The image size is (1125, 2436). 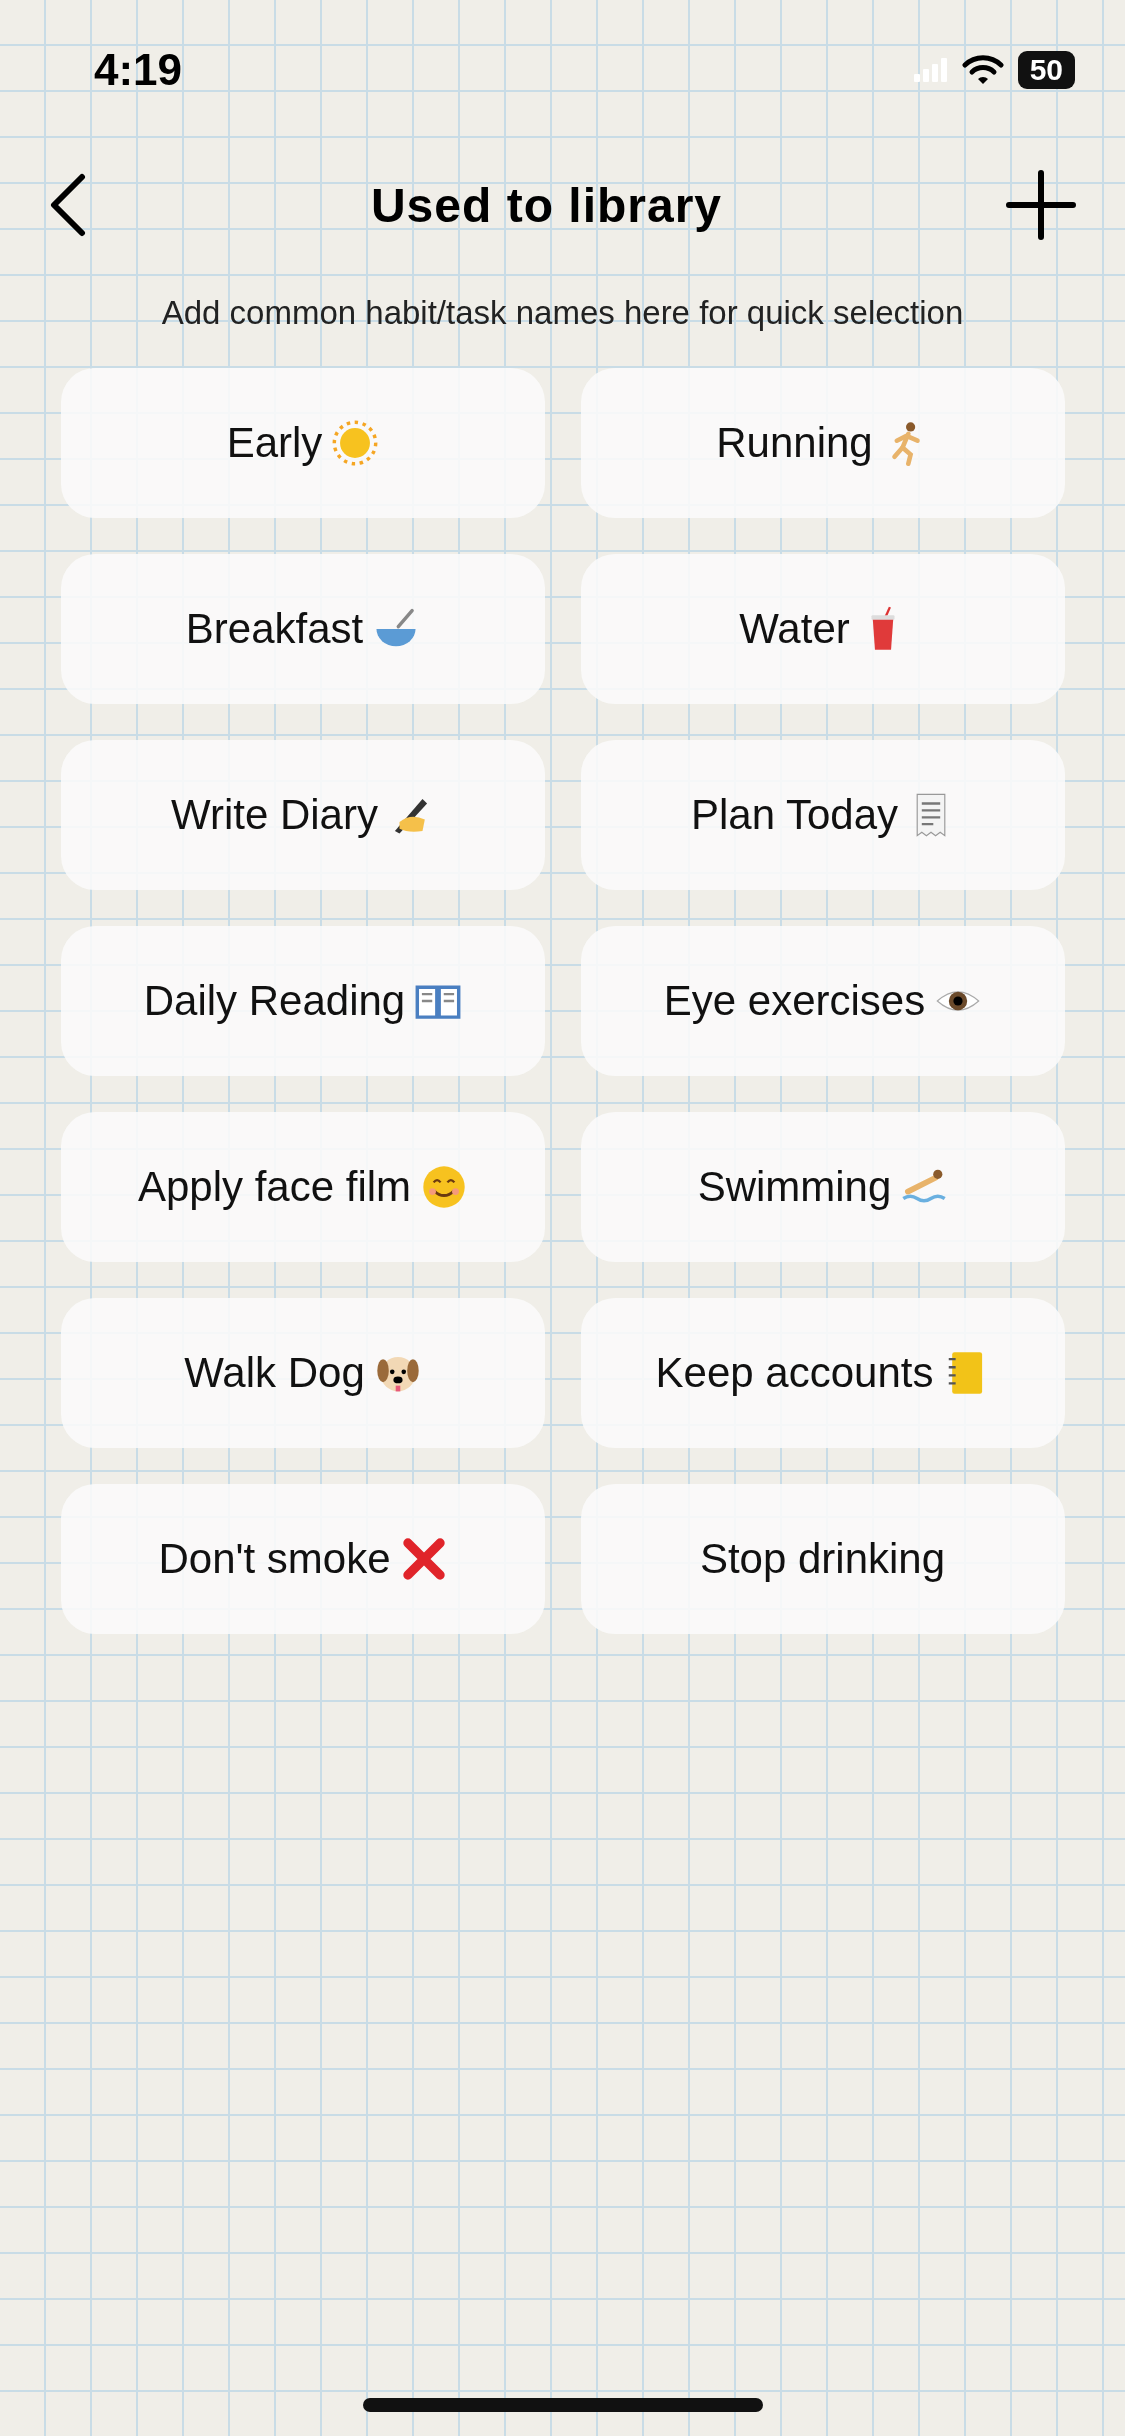 I want to click on smiley-icon, so click(x=444, y=1187).